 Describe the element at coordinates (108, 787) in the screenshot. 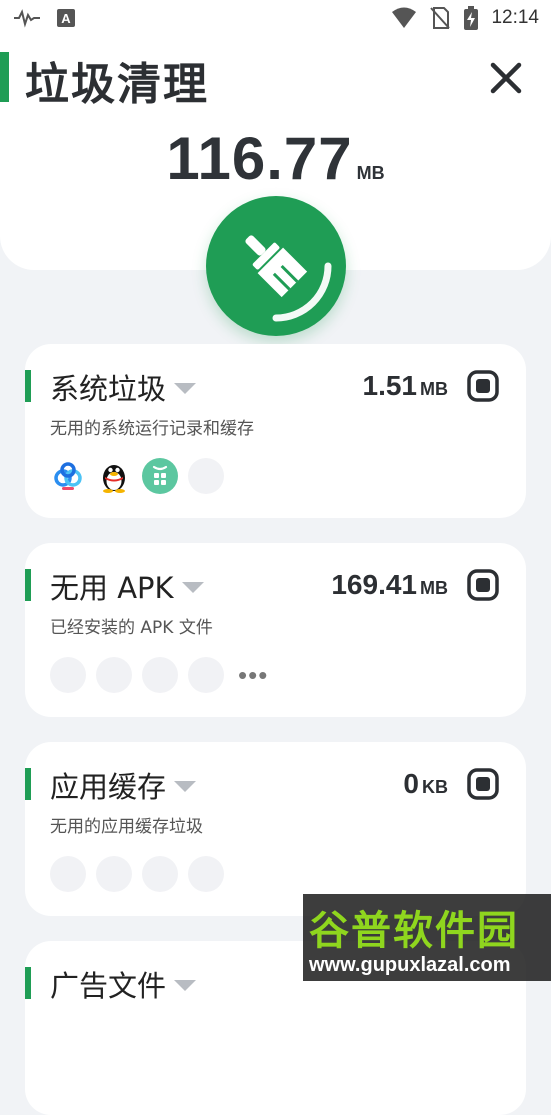

I see `card-title-label: 应用缓存` at that location.